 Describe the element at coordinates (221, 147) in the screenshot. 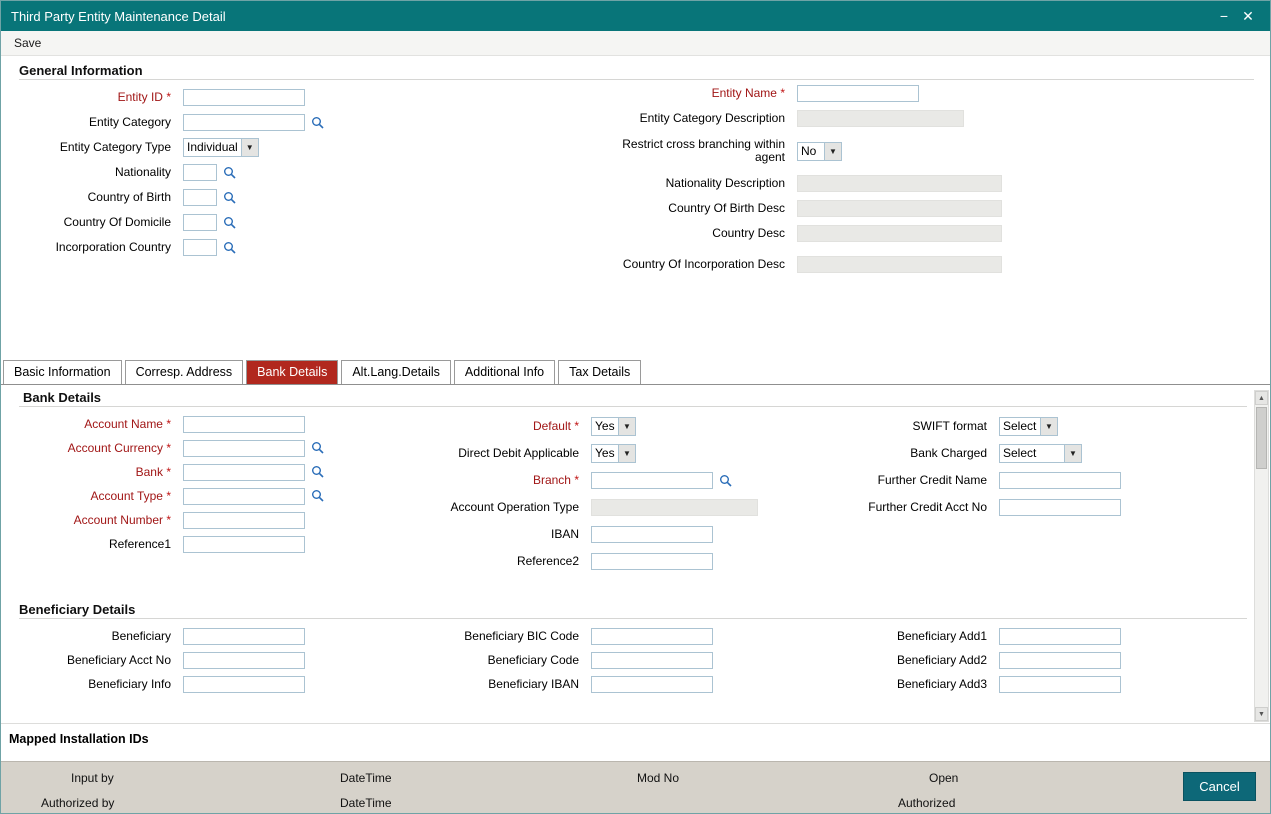

I see `entity-category-type-select: Individual ▼` at that location.